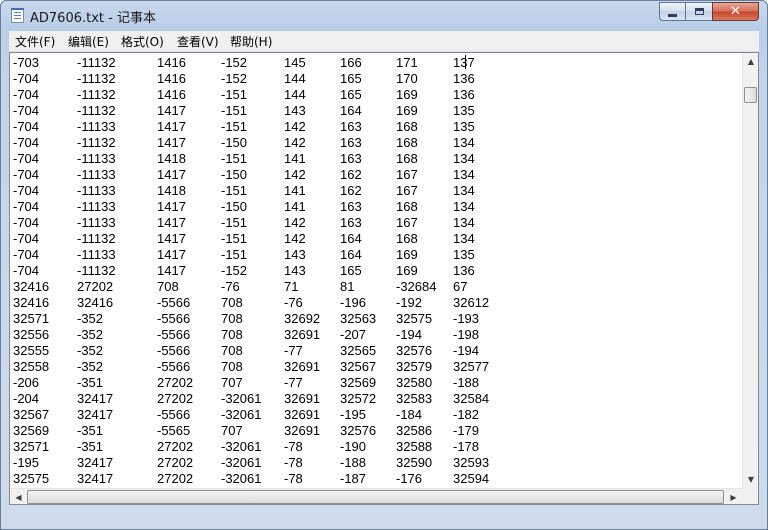  I want to click on text-value: 32569, so click(31, 430).